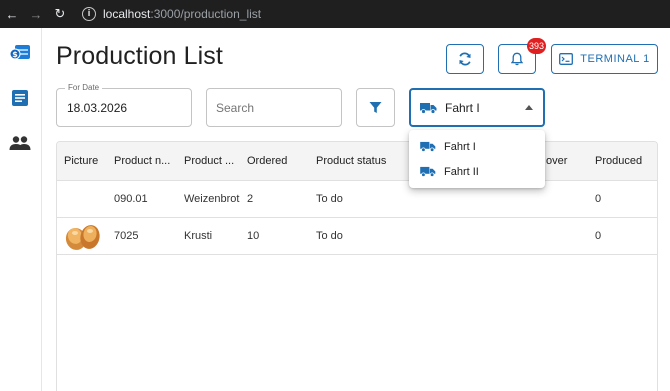  I want to click on route-select: Fahrt I, so click(477, 107).